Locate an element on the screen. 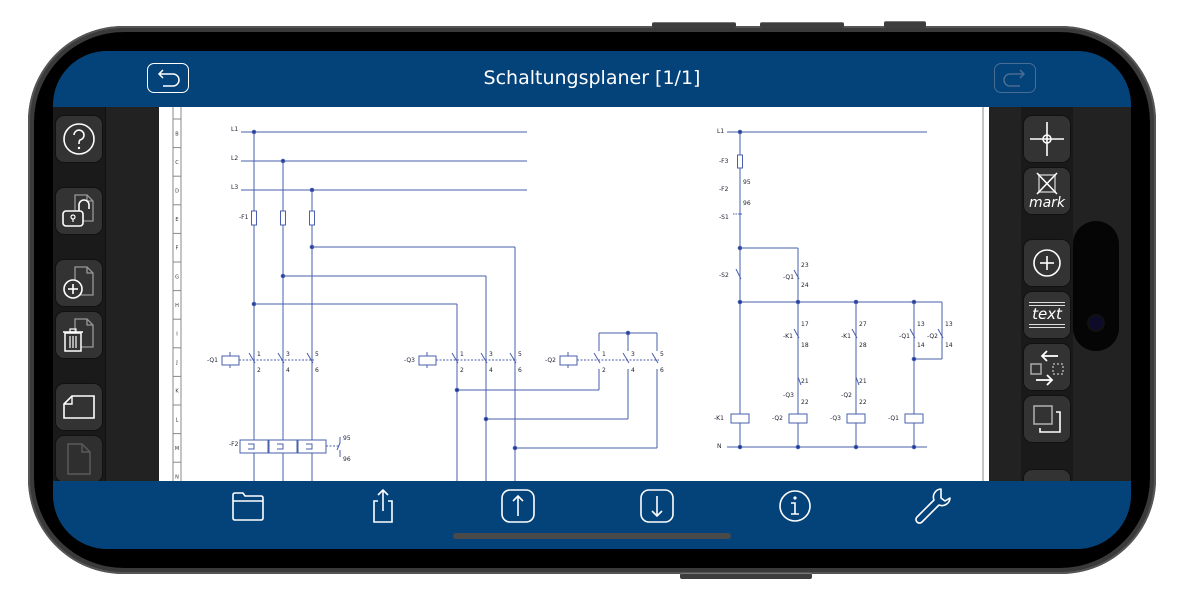 Image resolution: width=1184 pixels, height=600 pixels. share-icon is located at coordinates (383, 505).